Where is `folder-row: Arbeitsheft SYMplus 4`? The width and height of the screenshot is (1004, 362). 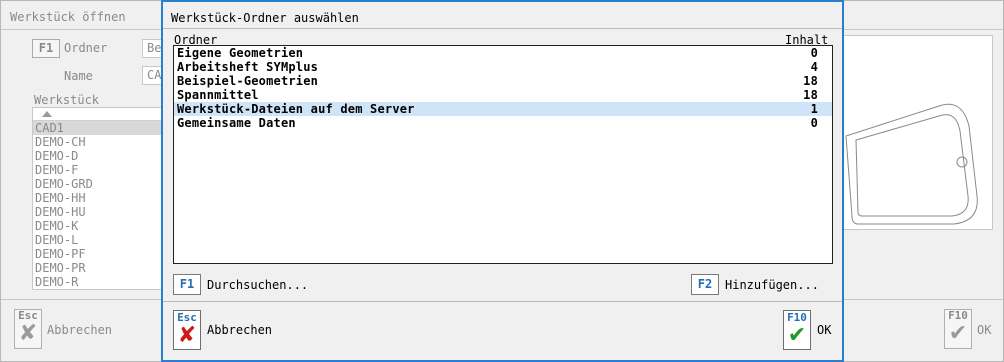
folder-row: Arbeitsheft SYMplus 4 is located at coordinates (503, 67).